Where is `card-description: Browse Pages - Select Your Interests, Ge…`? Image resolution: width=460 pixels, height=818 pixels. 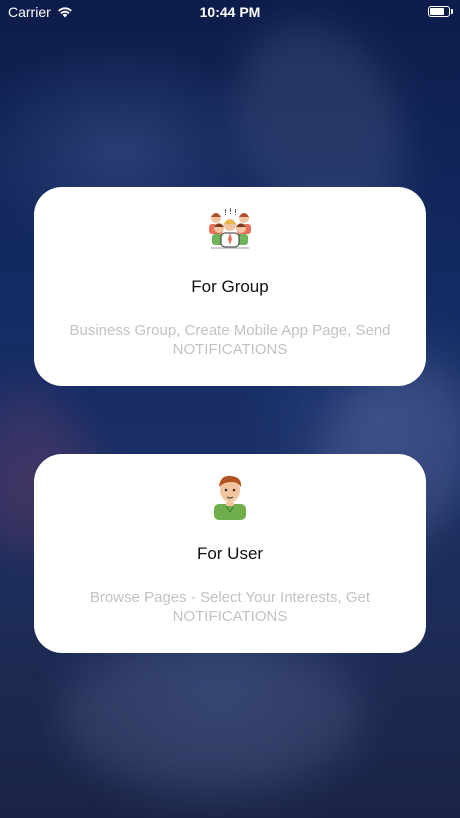 card-description: Browse Pages - Select Your Interests, Ge… is located at coordinates (230, 607).